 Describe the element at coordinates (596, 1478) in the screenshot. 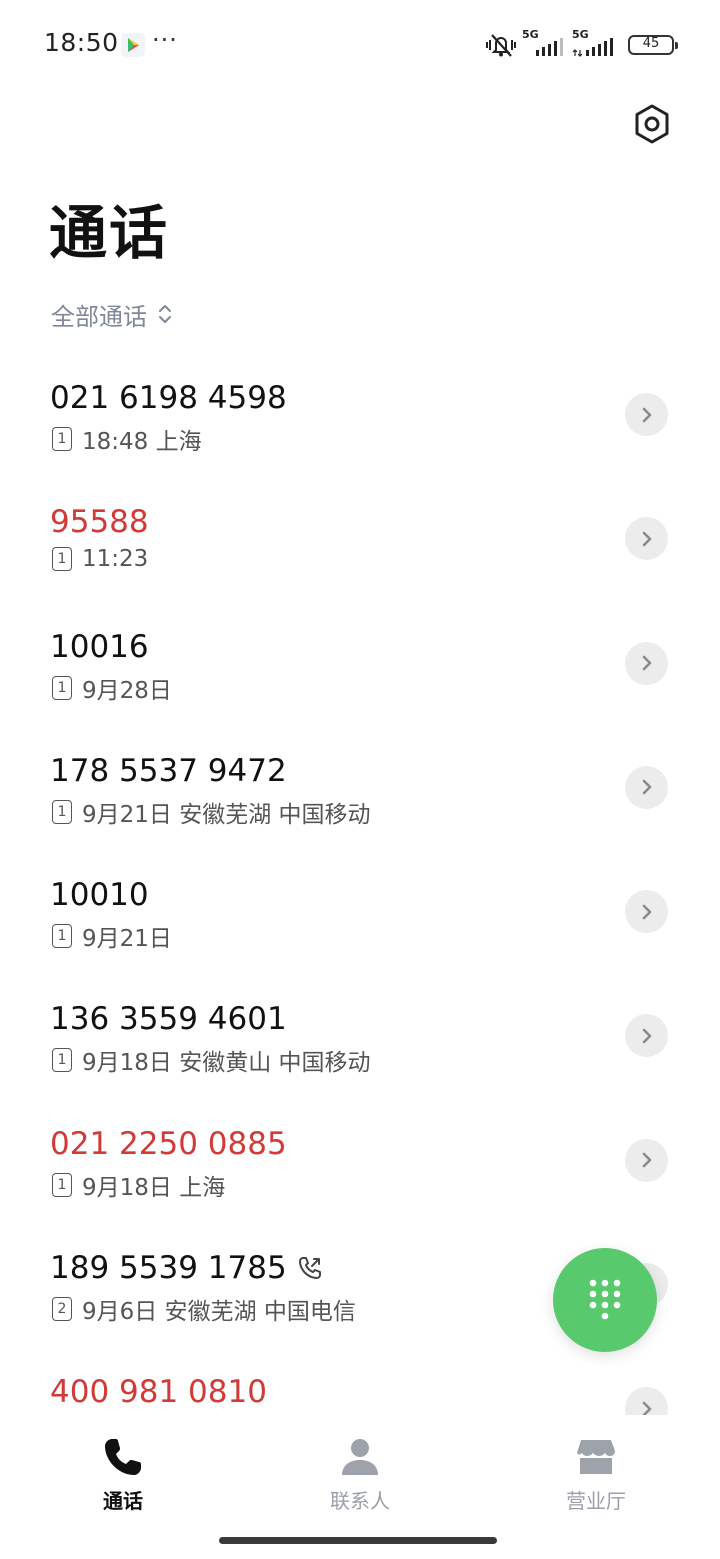

I see `tab-store: 营业厅` at that location.